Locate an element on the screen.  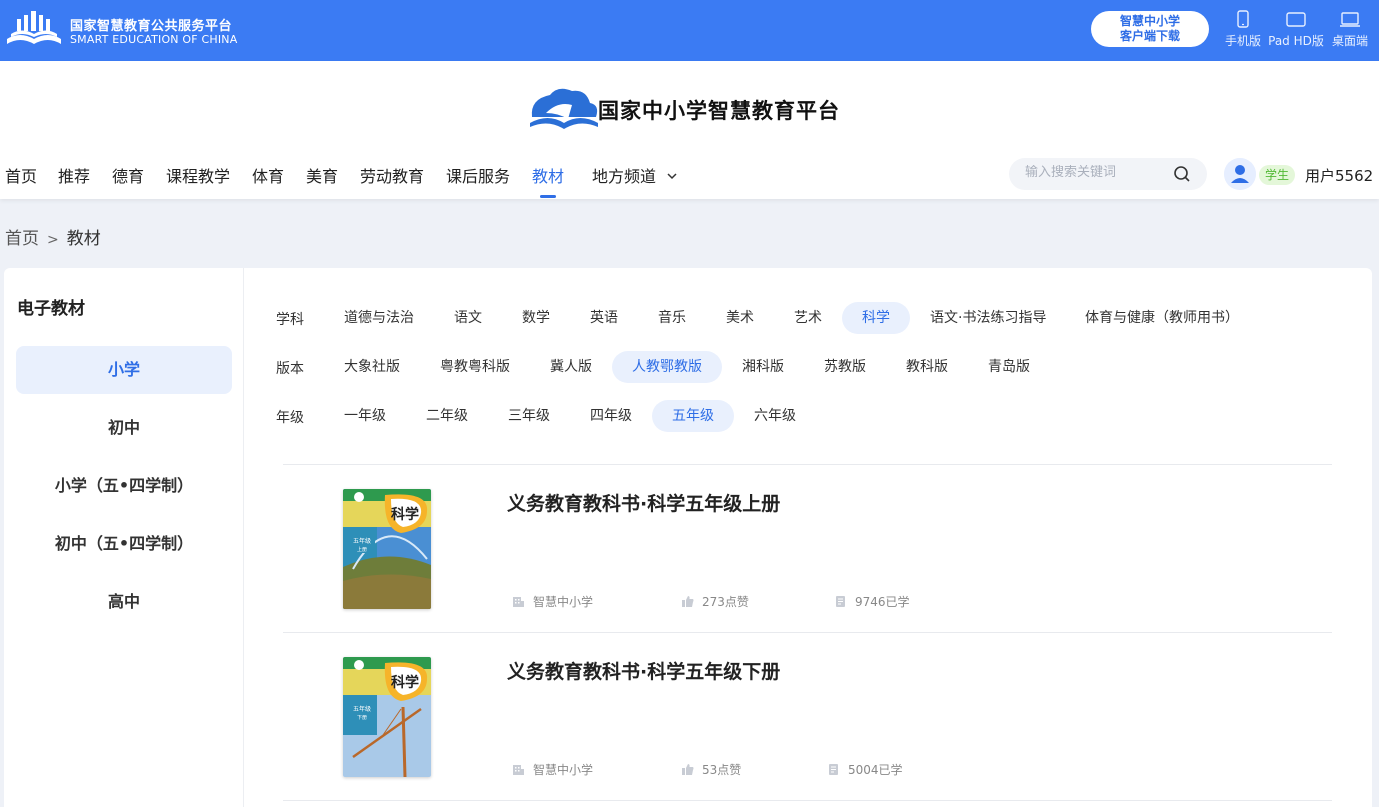
book-title: 义务教育教科书·科学五年级上册 is located at coordinates (643, 502).